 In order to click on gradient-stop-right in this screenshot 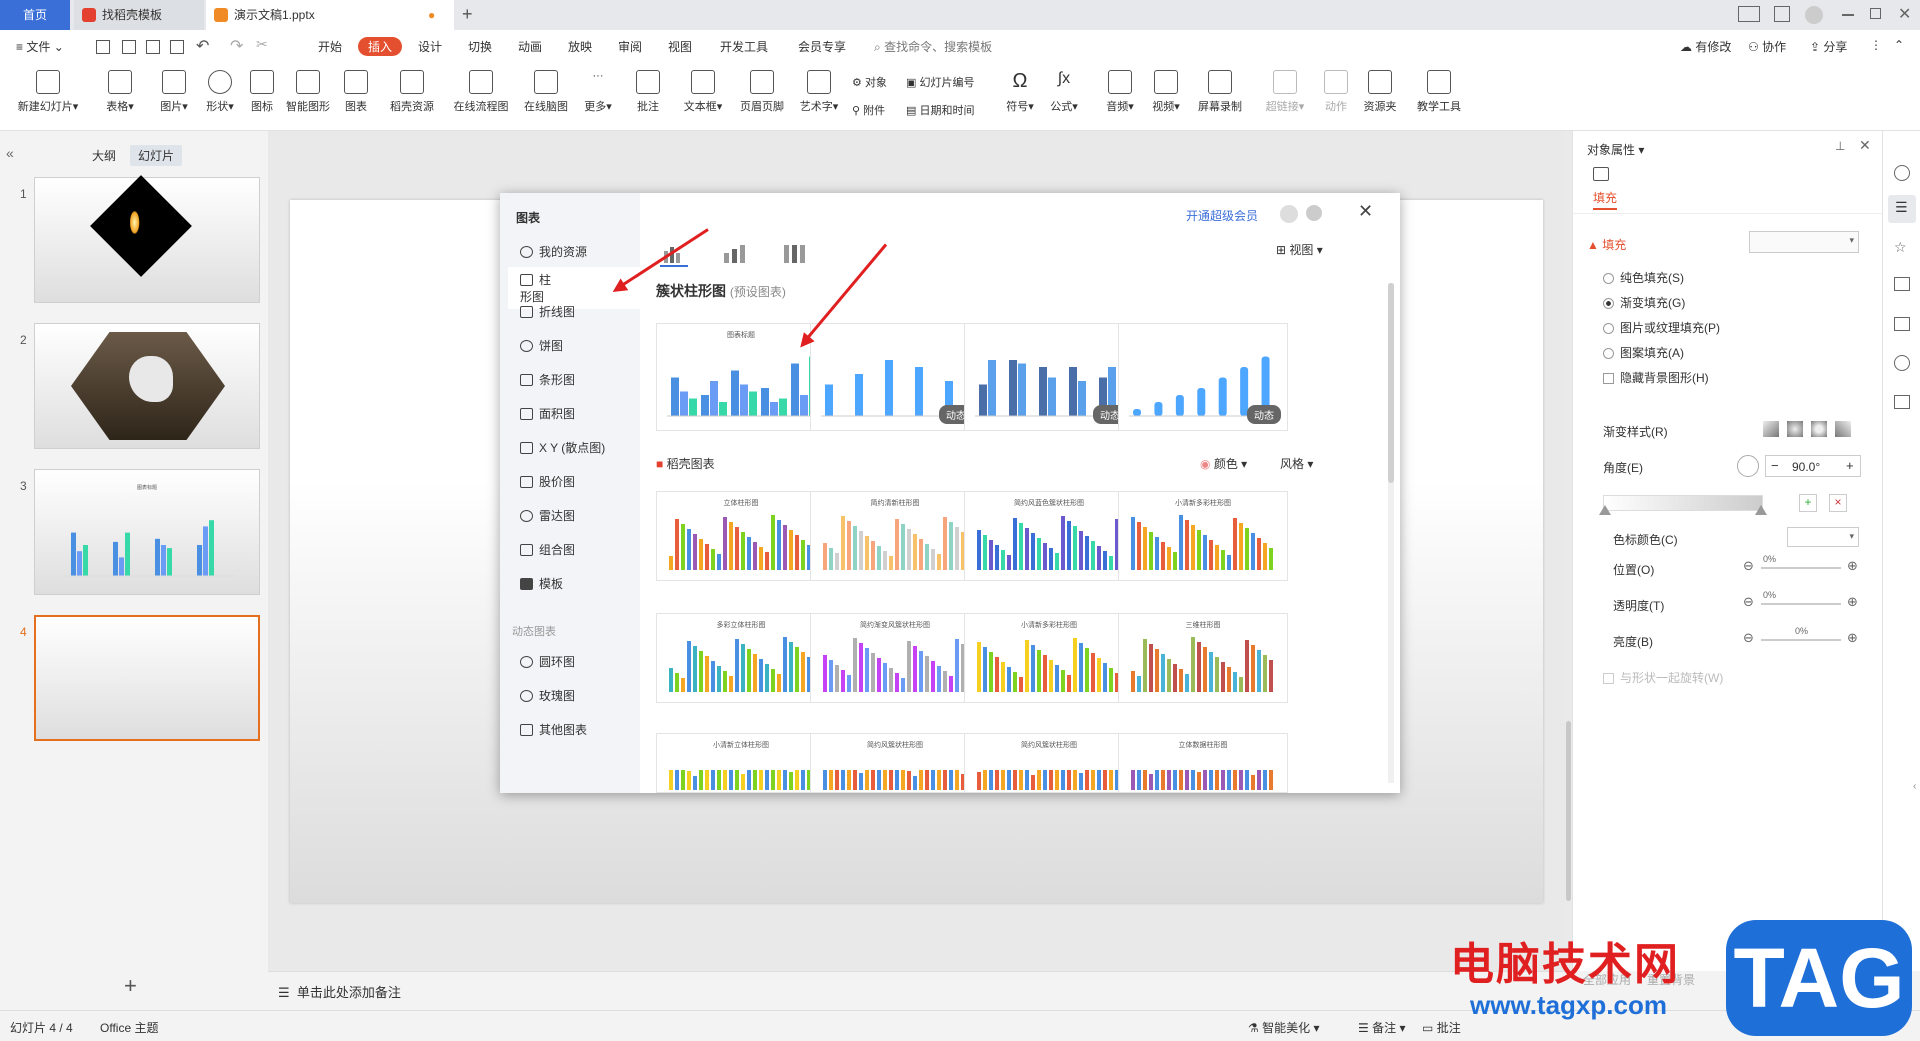, I will do `click(1761, 510)`.